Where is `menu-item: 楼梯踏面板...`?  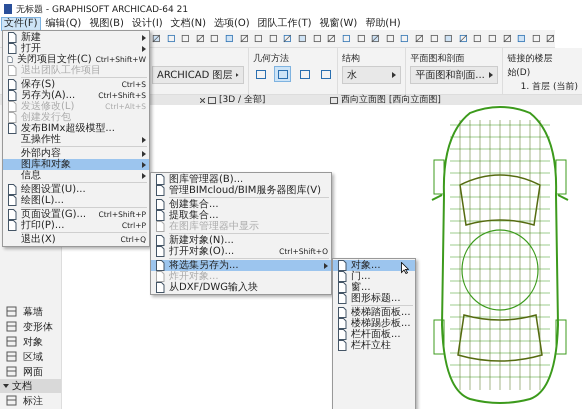
menu-item: 楼梯踏面板... is located at coordinates (374, 312).